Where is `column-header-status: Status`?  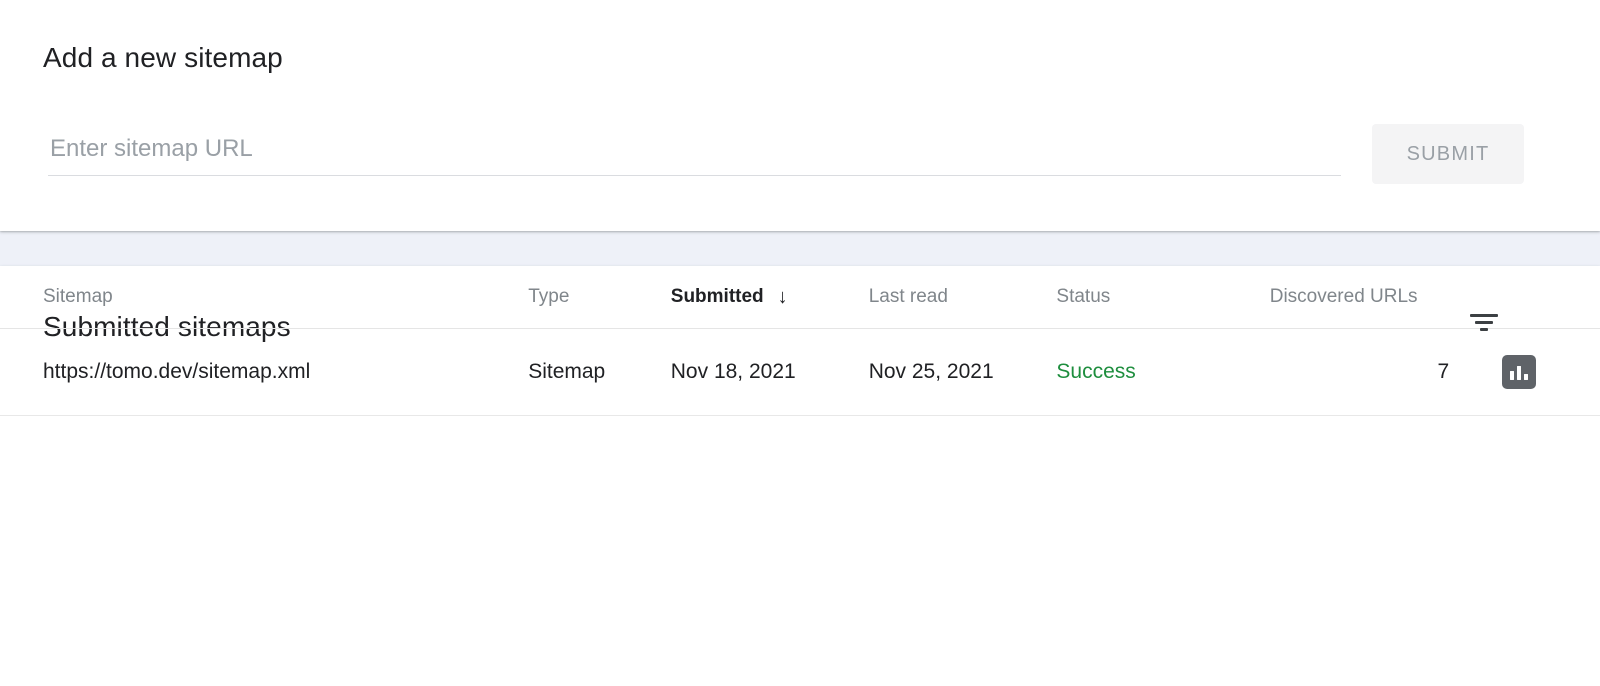 column-header-status: Status is located at coordinates (1163, 297).